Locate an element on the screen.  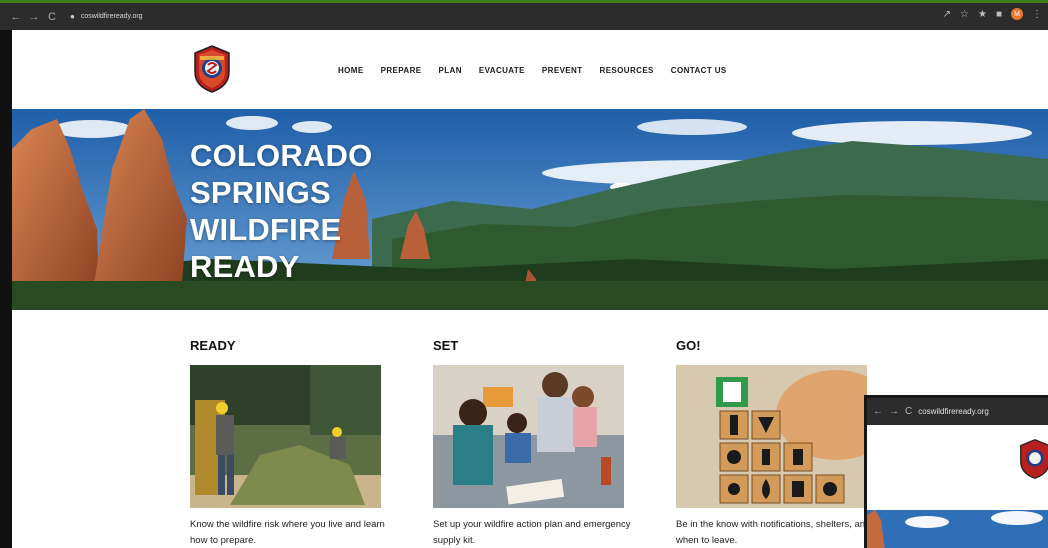
toolbar-actions: ↗ ☆ ★ ■ M ⋮ is located at coordinates (992, 14).